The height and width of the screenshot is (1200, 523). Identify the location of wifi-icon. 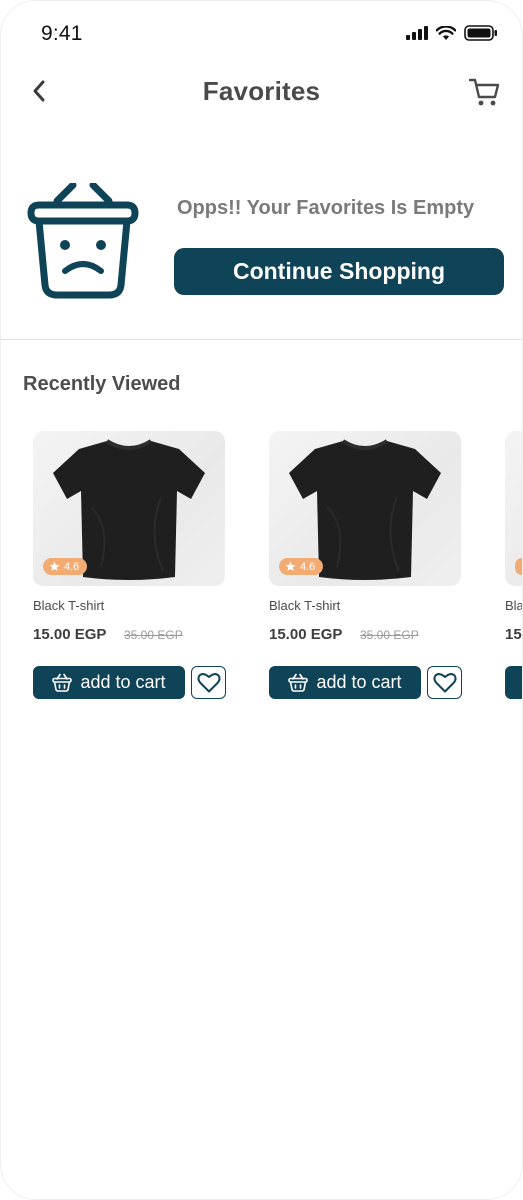
(446, 32).